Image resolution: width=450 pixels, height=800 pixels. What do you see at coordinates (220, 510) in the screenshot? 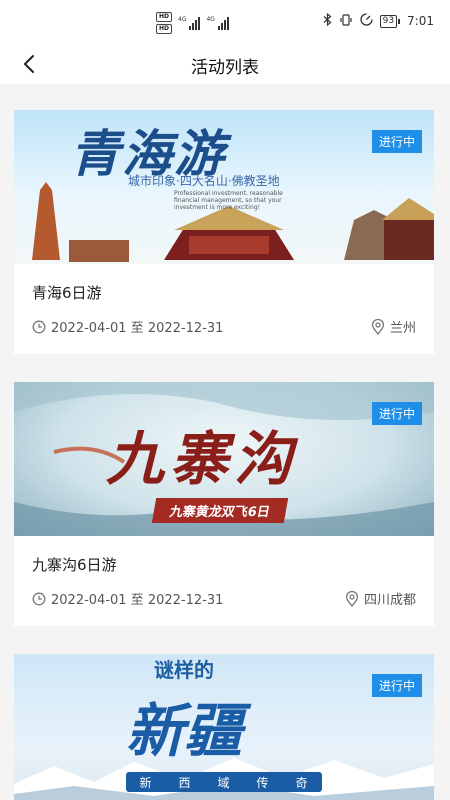
I see `banner-ribbon: 九寨黄龙双飞6日` at bounding box center [220, 510].